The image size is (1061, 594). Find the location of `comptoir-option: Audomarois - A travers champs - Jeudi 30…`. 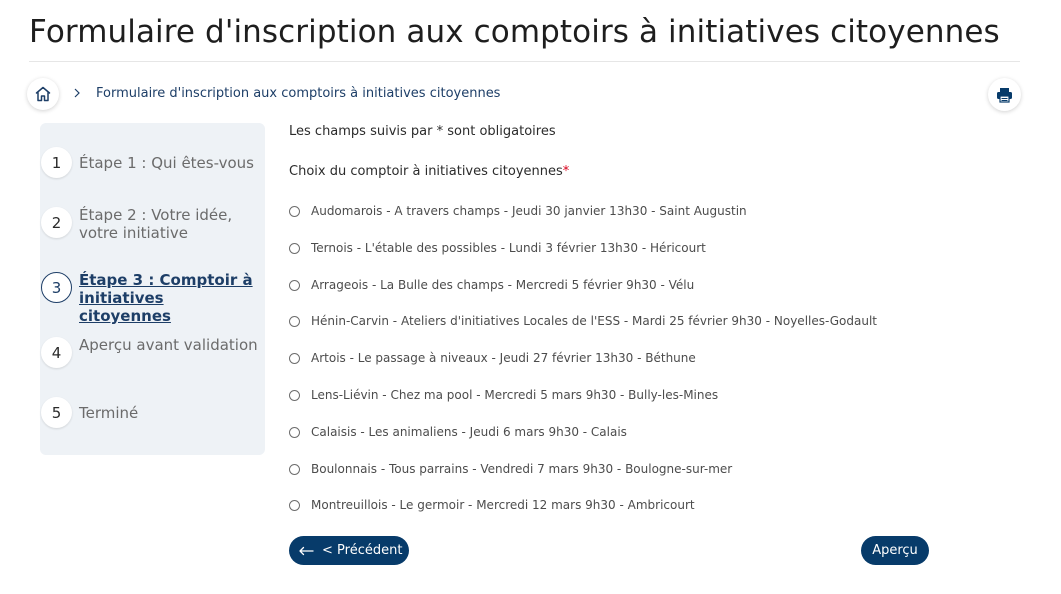

comptoir-option: Audomarois - A travers champs - Jeudi 30… is located at coordinates (518, 211).